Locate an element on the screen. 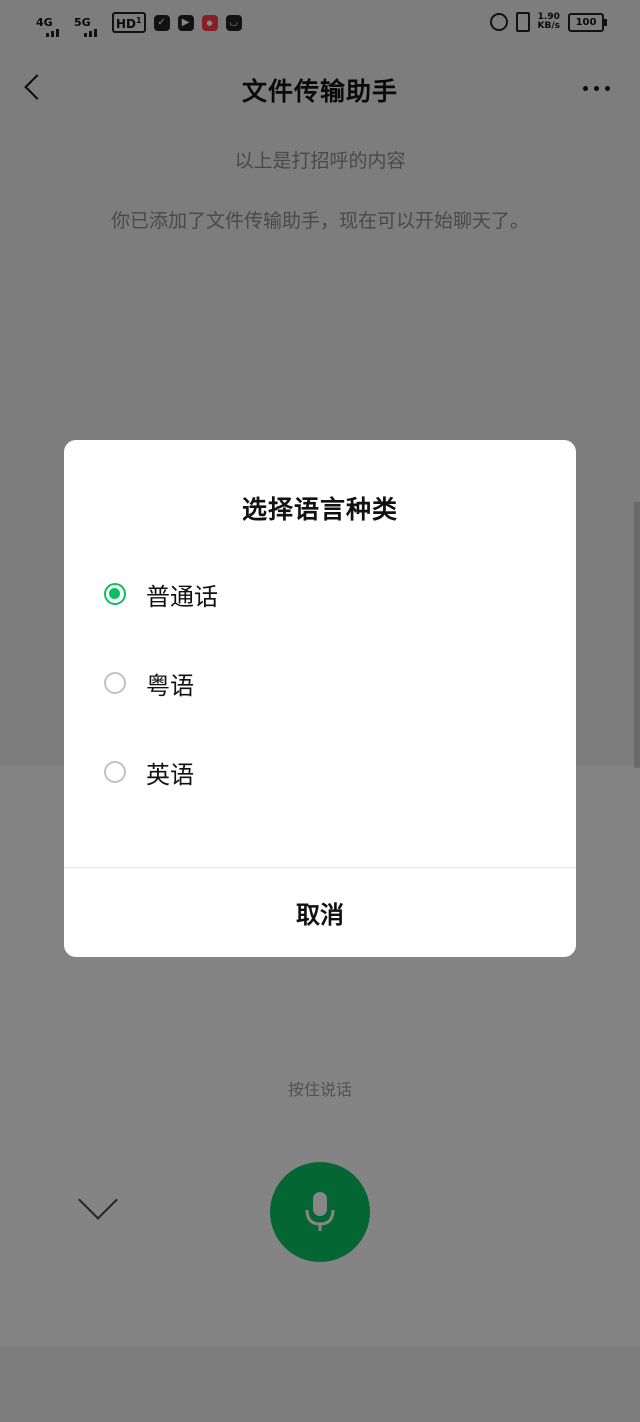 This screenshot has width=640, height=1422. option-label: 普通话 is located at coordinates (182, 596).